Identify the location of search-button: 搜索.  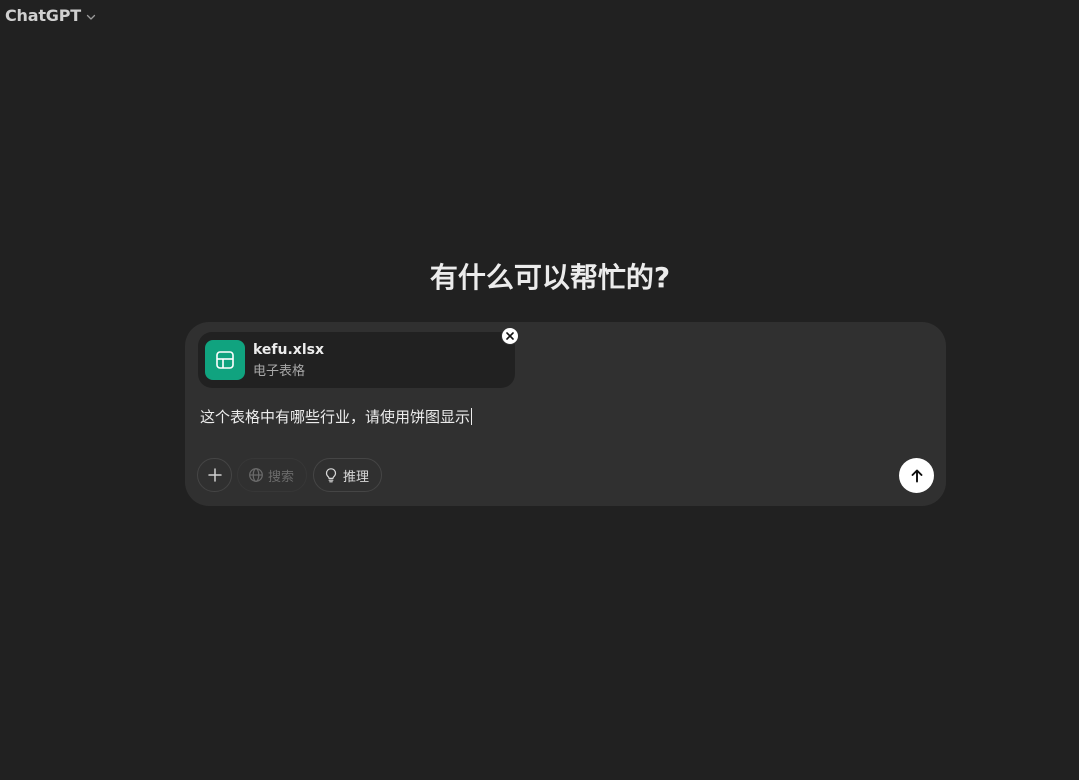
(272, 475).